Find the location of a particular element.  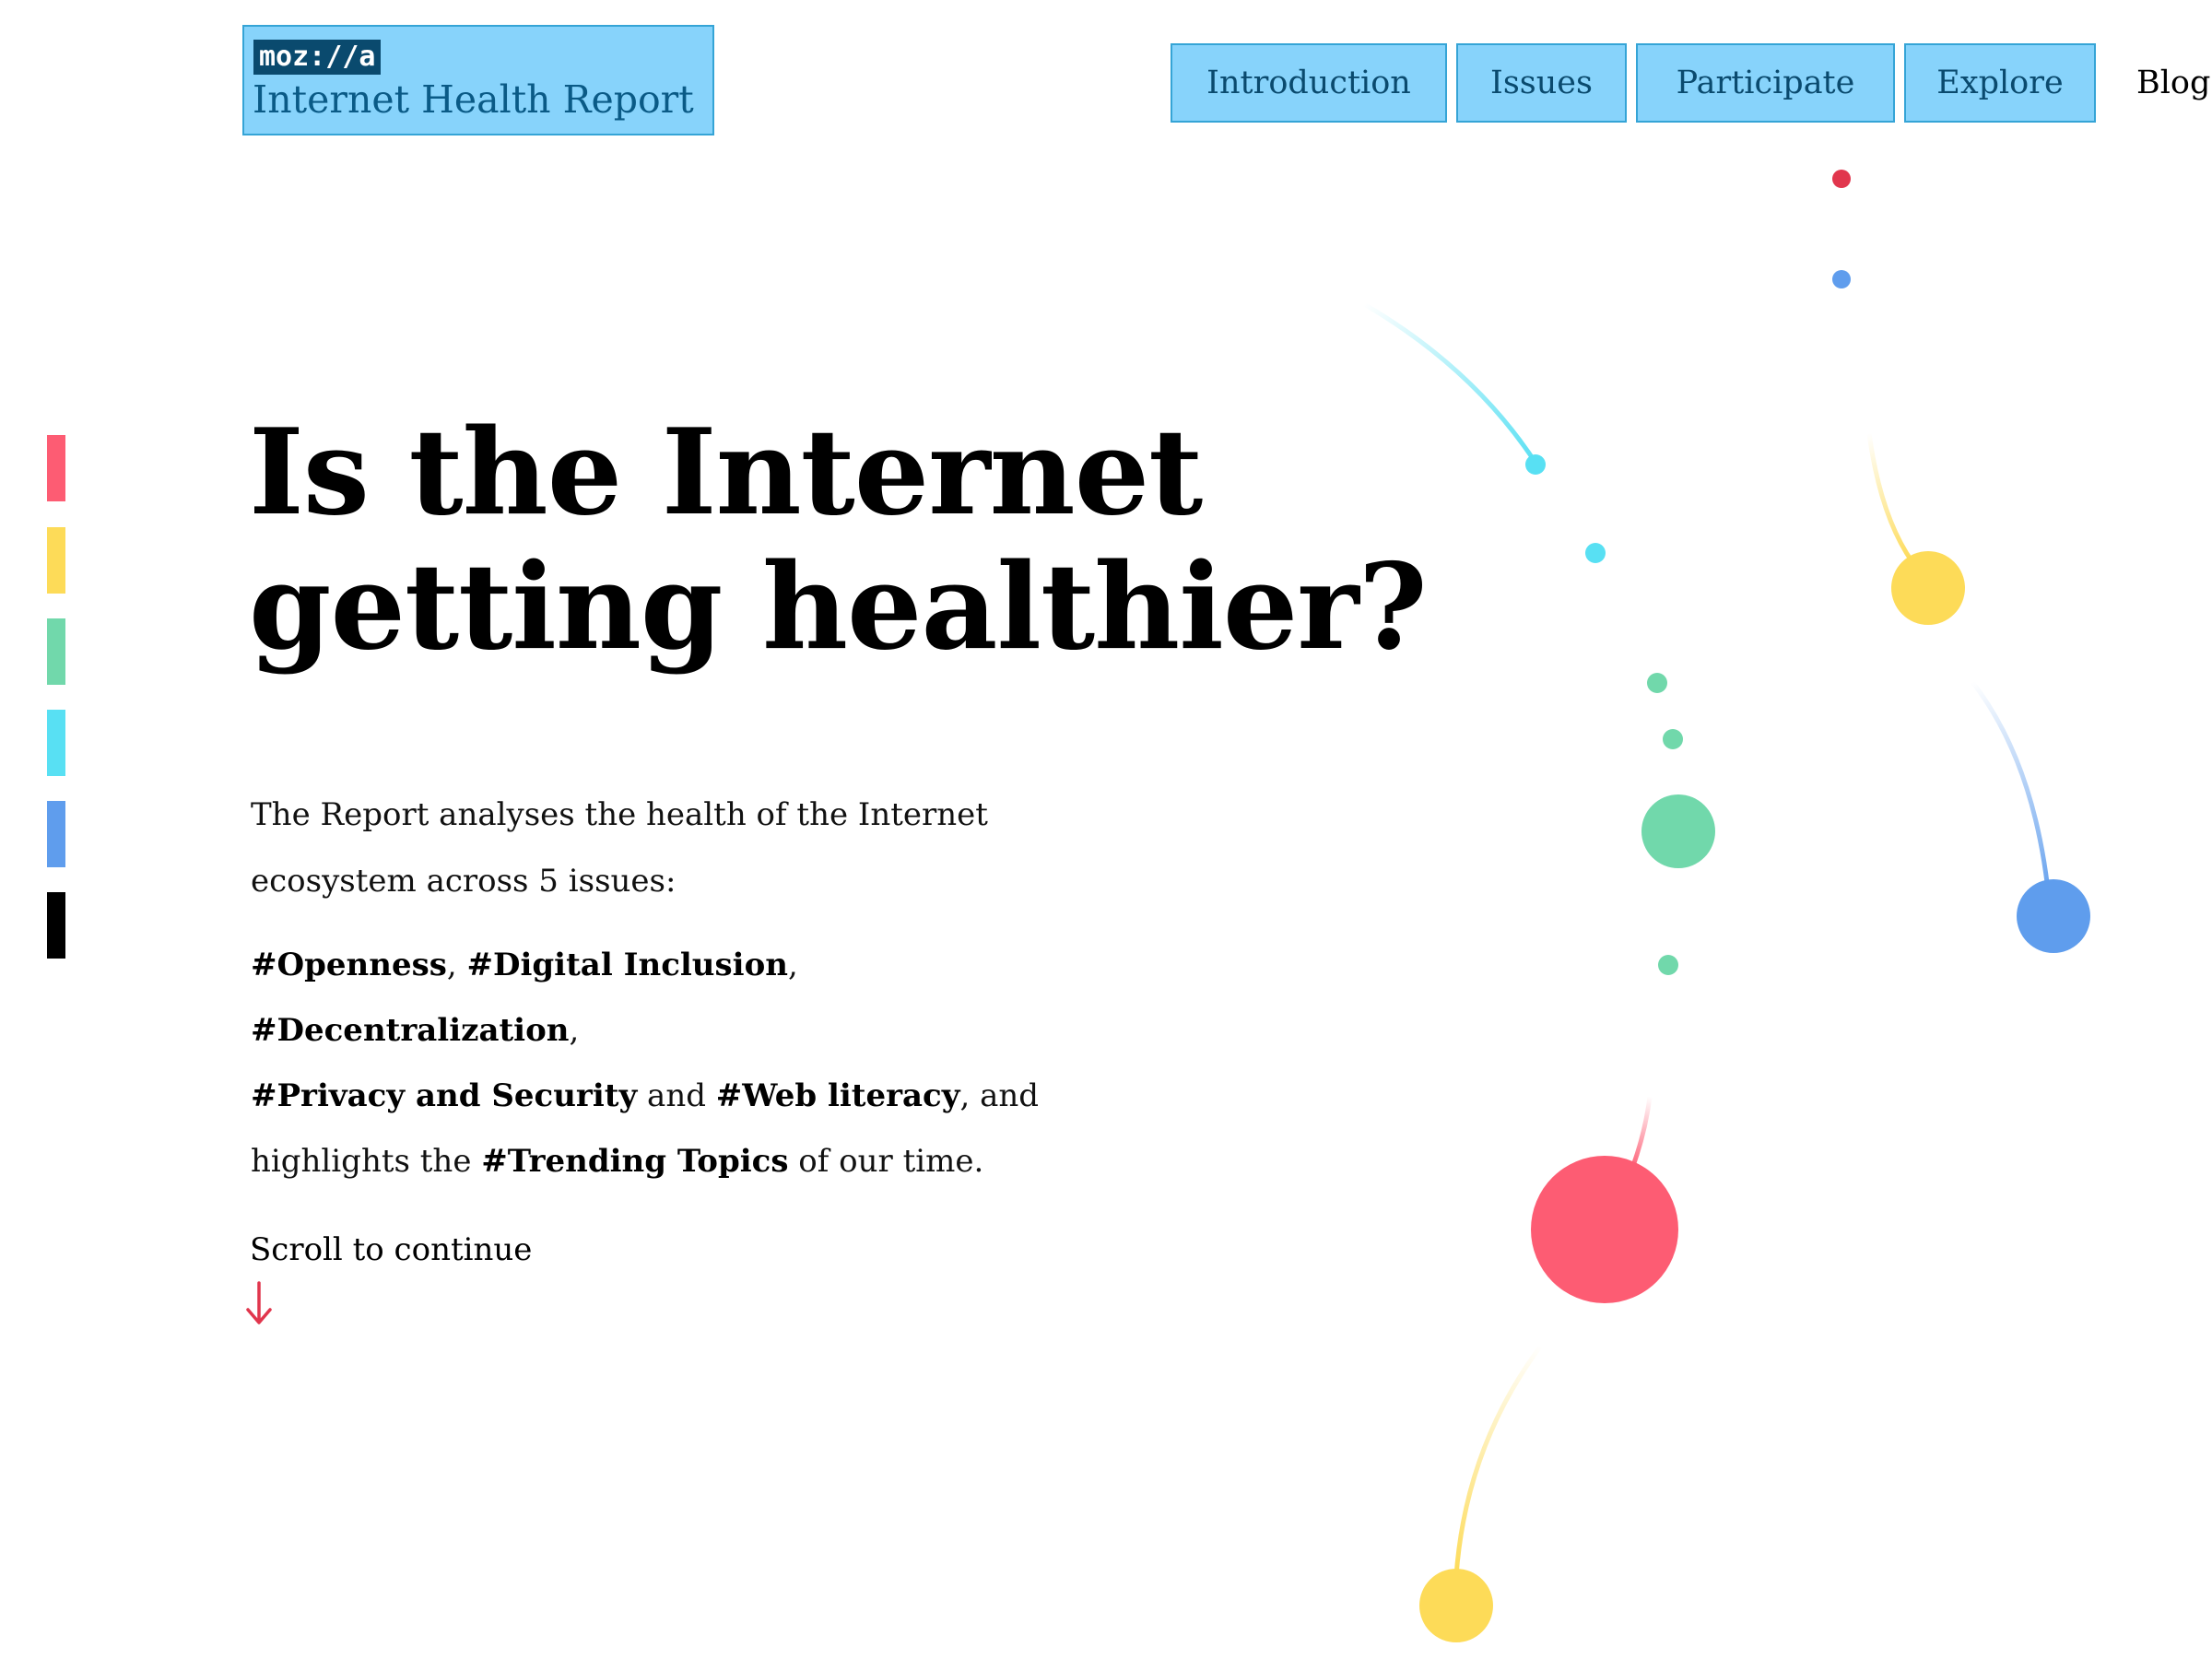

arrow-down-icon is located at coordinates (259, 1304).